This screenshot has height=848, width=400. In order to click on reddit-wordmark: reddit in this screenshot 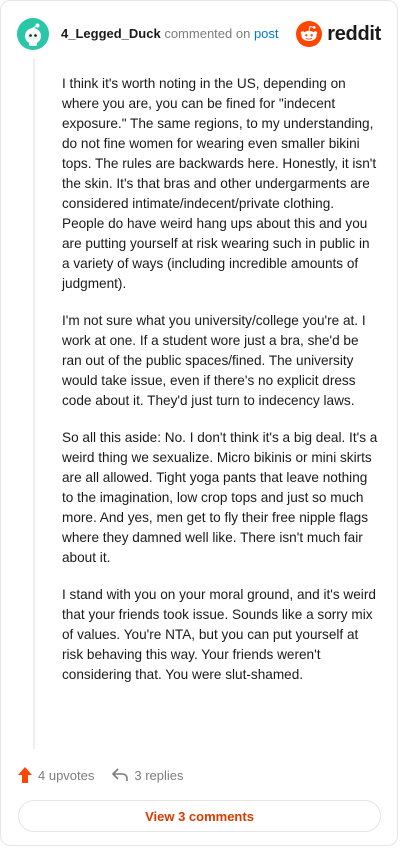, I will do `click(354, 33)`.